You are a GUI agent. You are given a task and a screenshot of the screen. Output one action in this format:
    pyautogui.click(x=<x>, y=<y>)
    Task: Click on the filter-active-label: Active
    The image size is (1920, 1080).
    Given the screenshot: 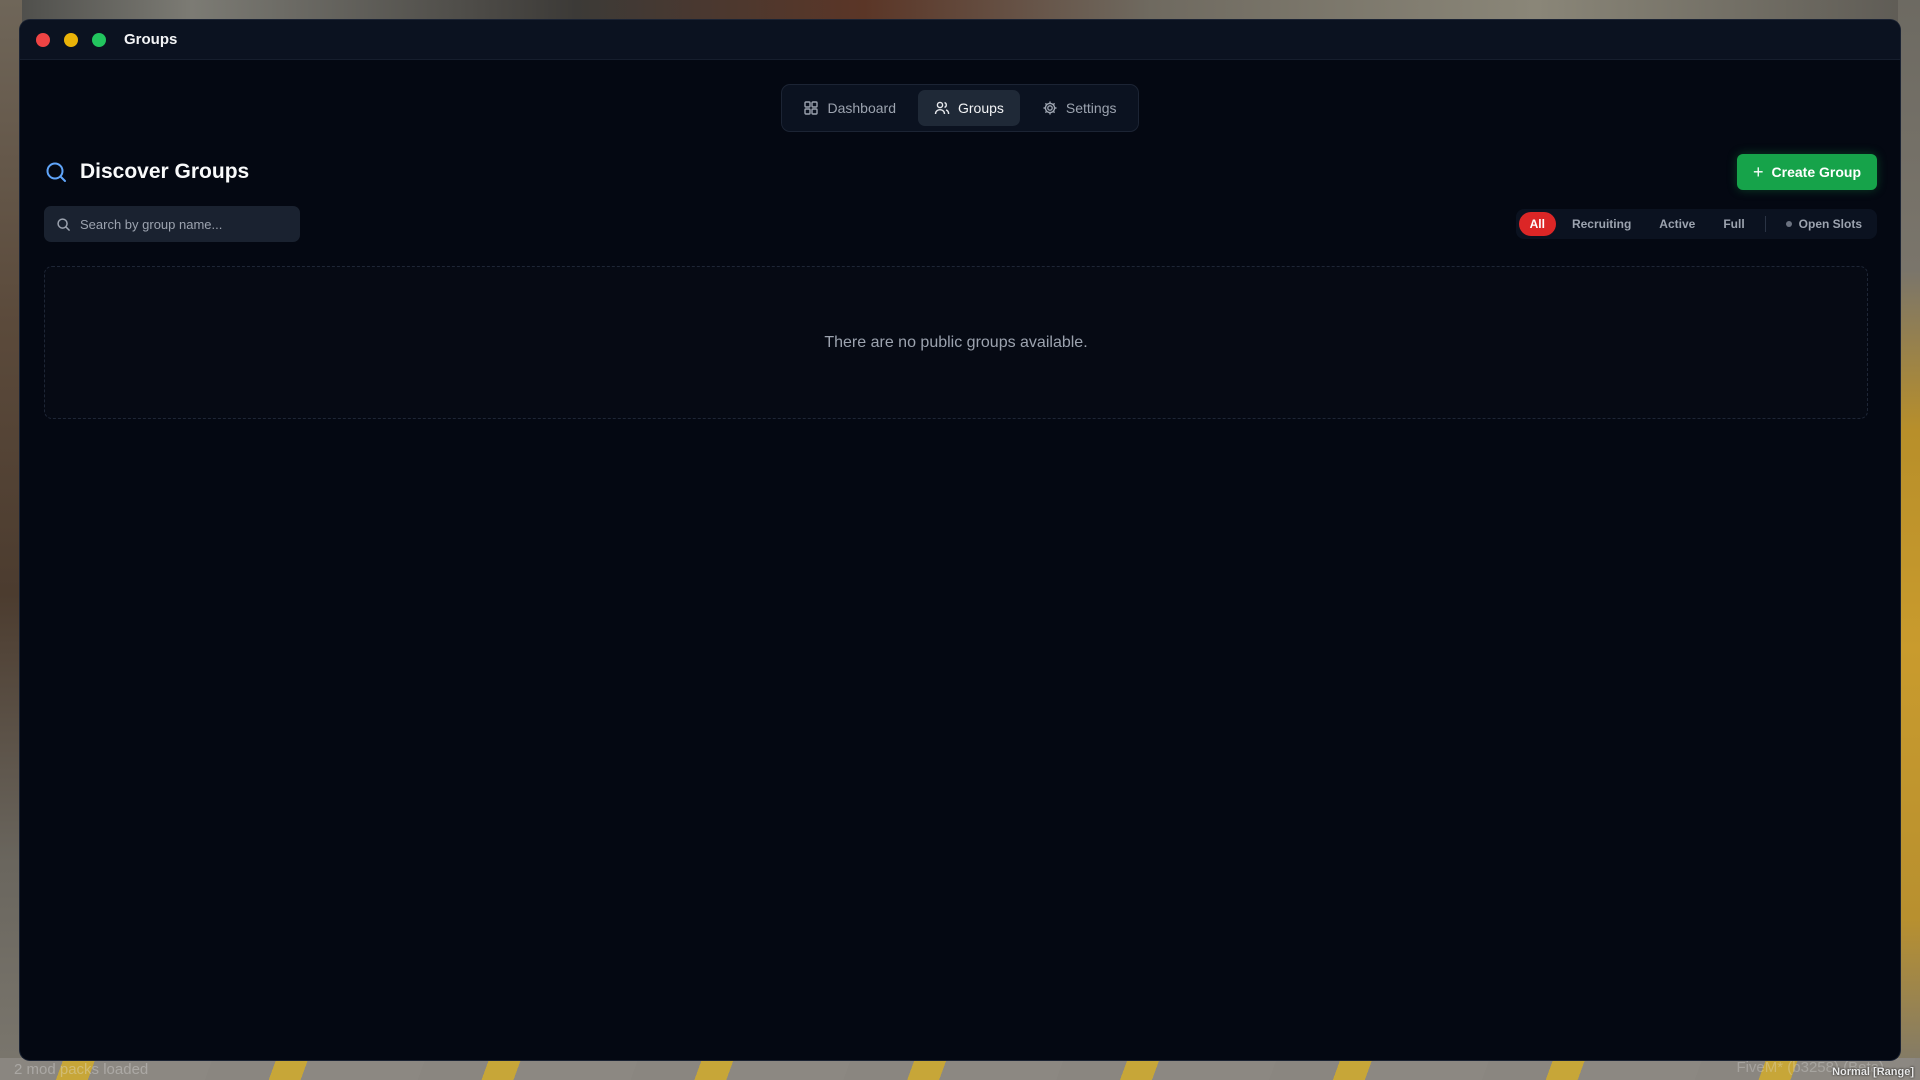 What is the action you would take?
    pyautogui.click(x=1677, y=224)
    